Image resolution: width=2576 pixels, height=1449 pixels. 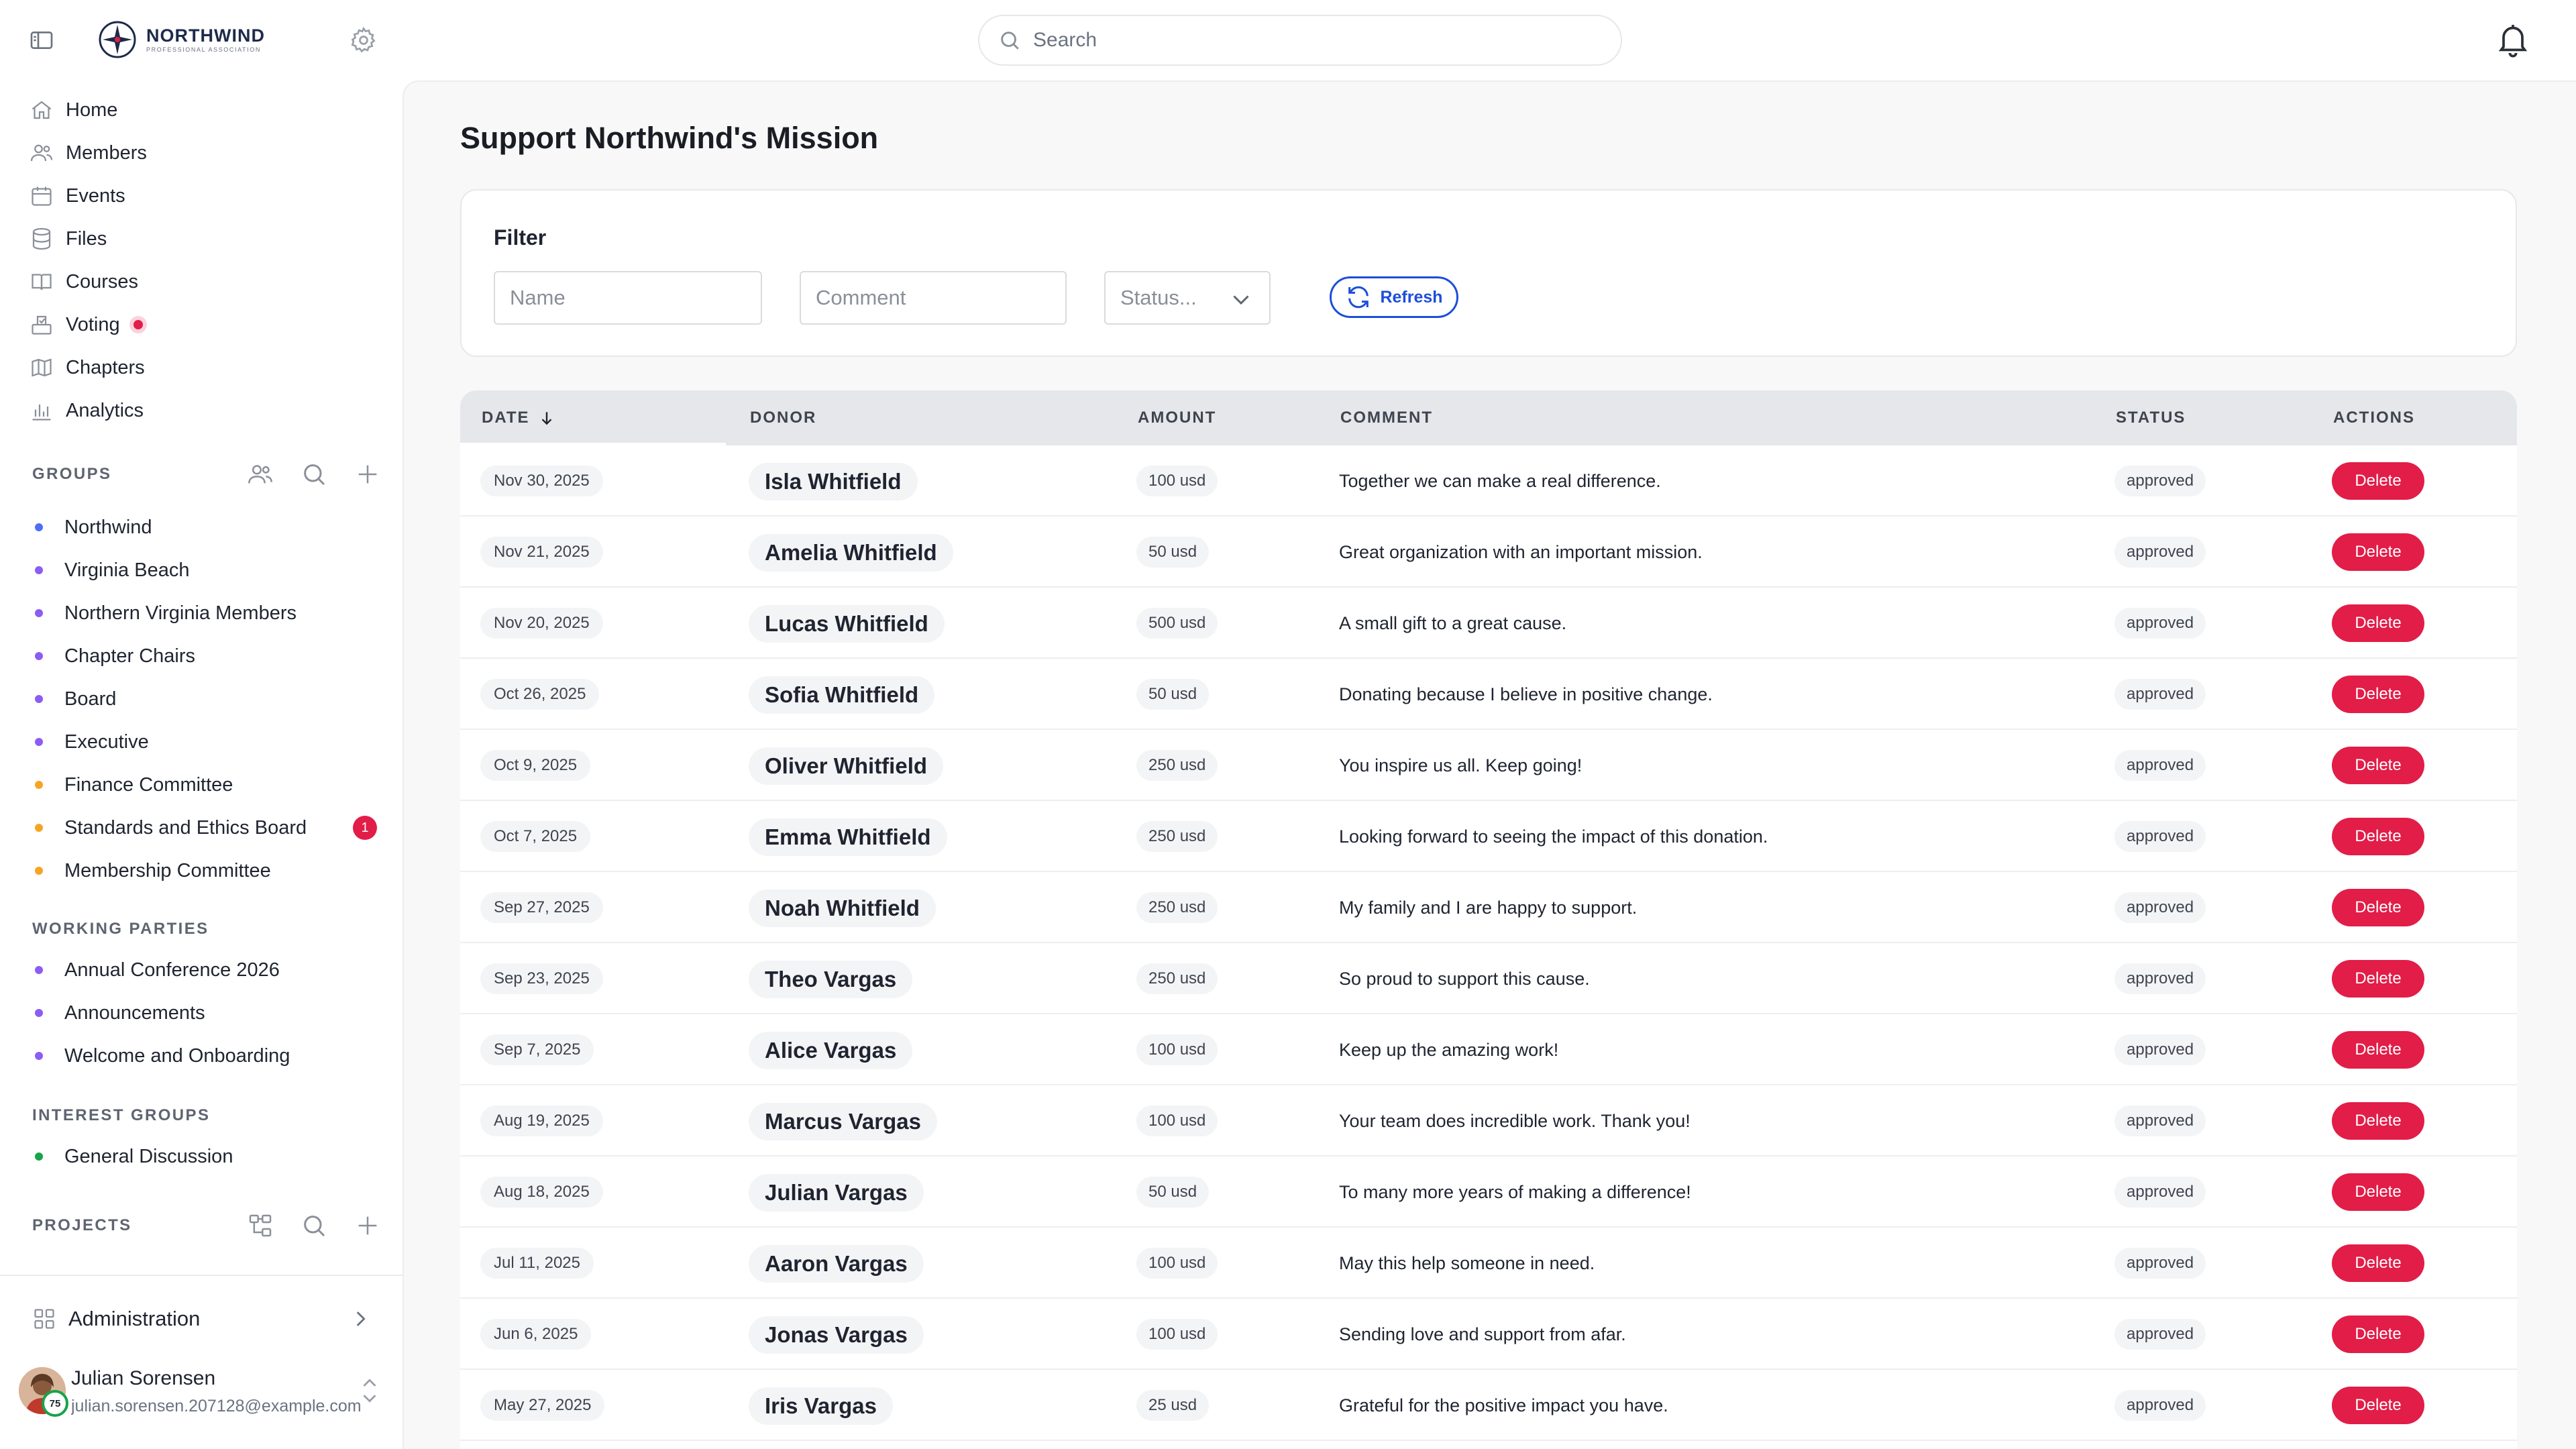 I want to click on sidebar-group-item: Announcements, so click(x=209, y=1012).